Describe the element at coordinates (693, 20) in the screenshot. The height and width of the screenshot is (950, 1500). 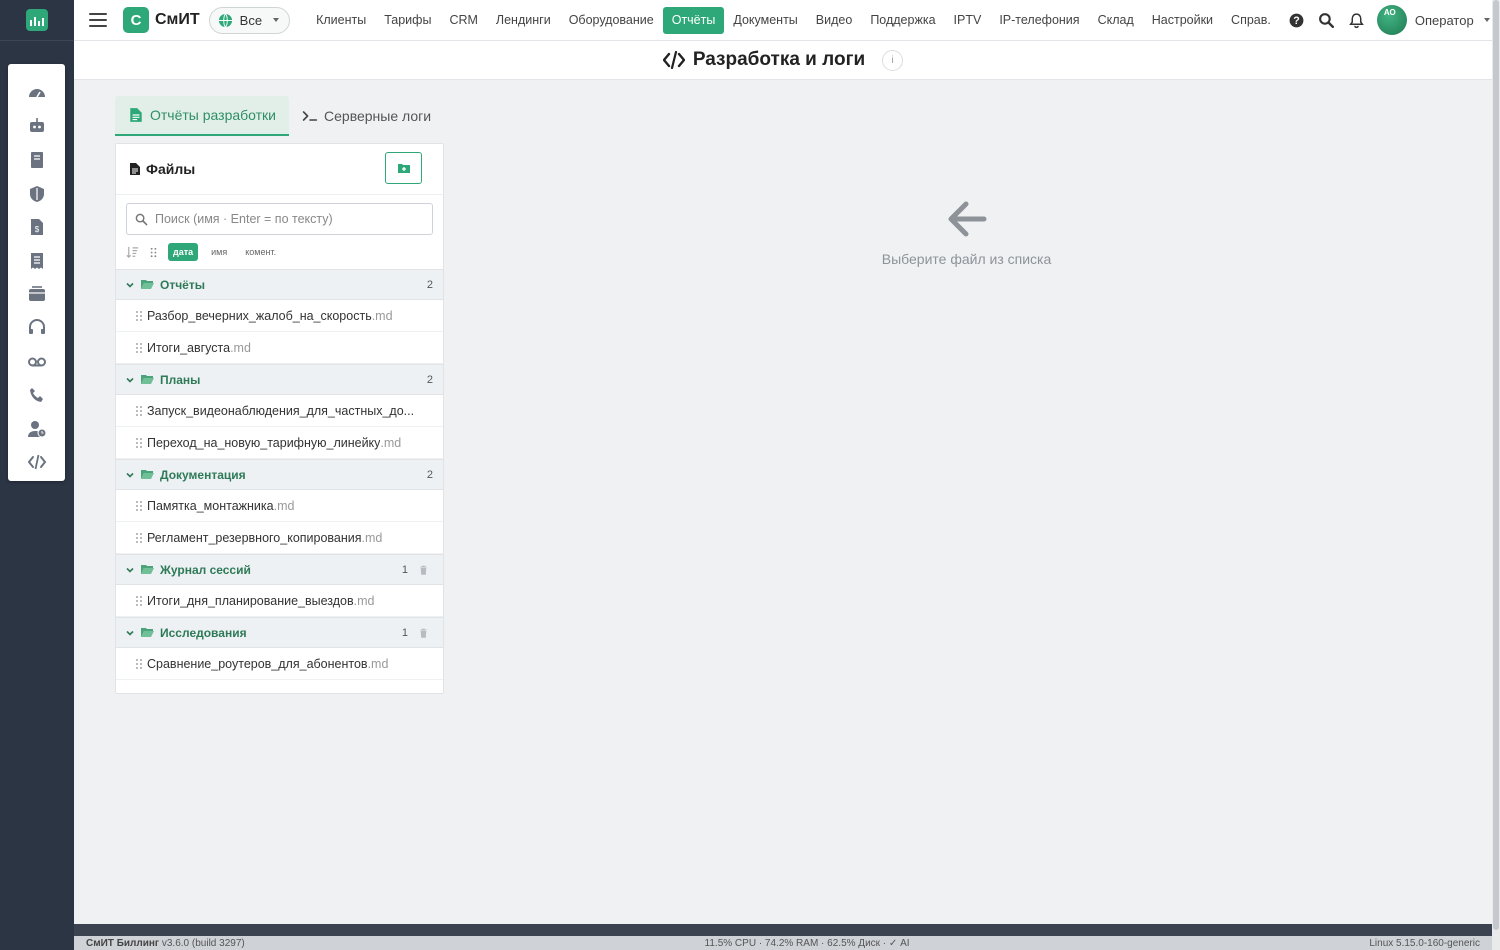
I see `nav-item-5: Отчёты` at that location.